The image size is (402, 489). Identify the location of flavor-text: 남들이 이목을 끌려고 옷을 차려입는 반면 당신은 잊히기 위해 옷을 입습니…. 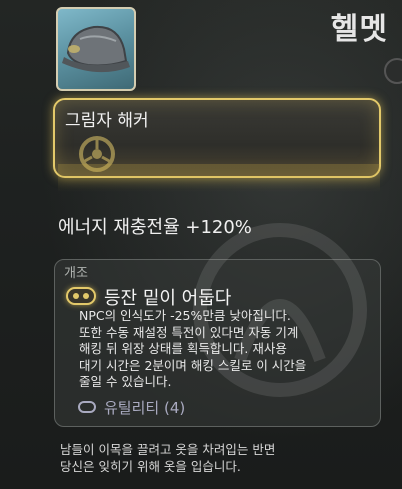
(168, 458).